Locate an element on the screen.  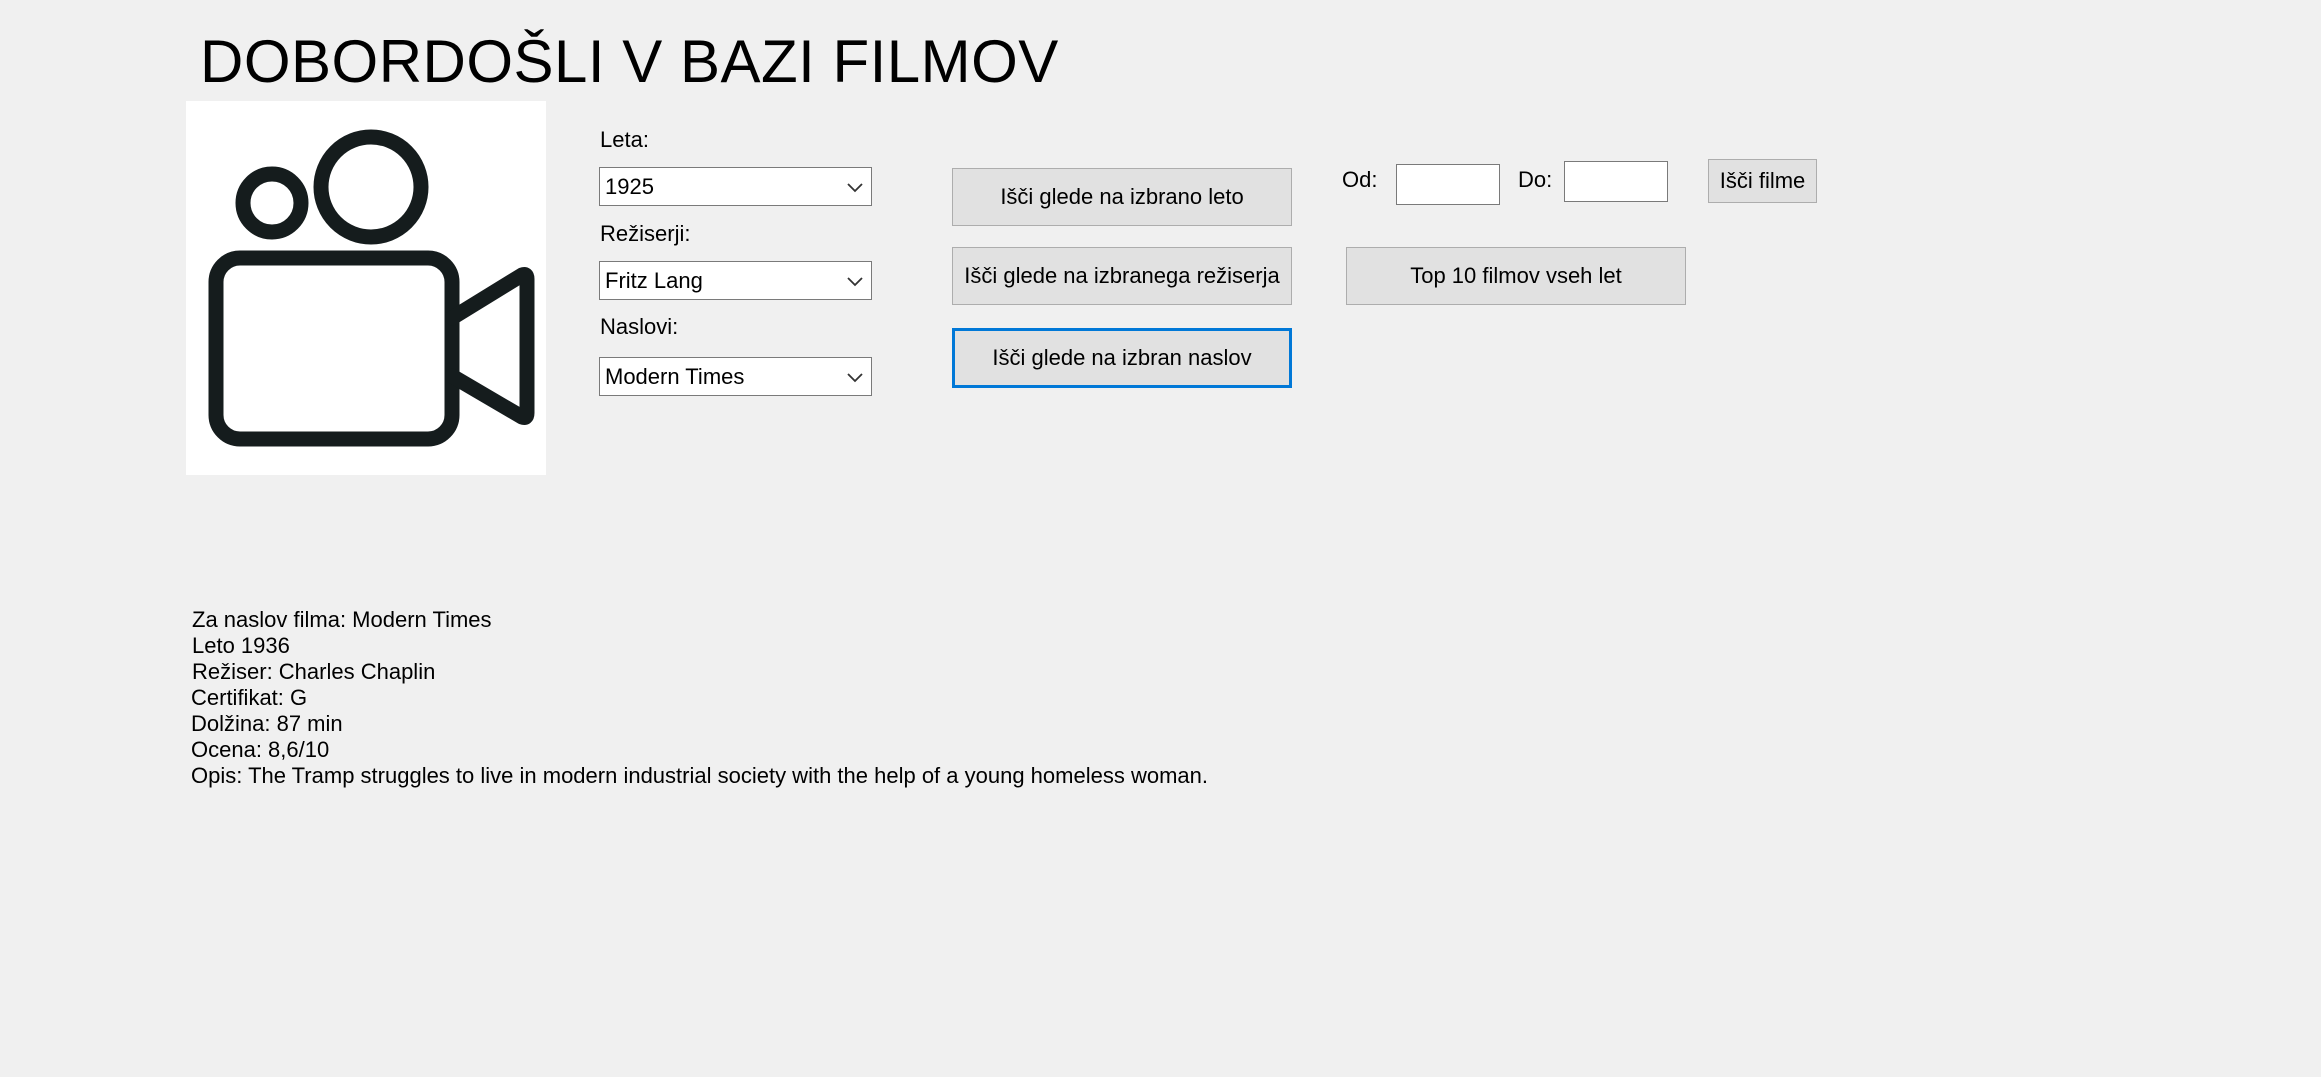
search-by-director-button: Išči glede na izbranega režiserja is located at coordinates (1122, 276).